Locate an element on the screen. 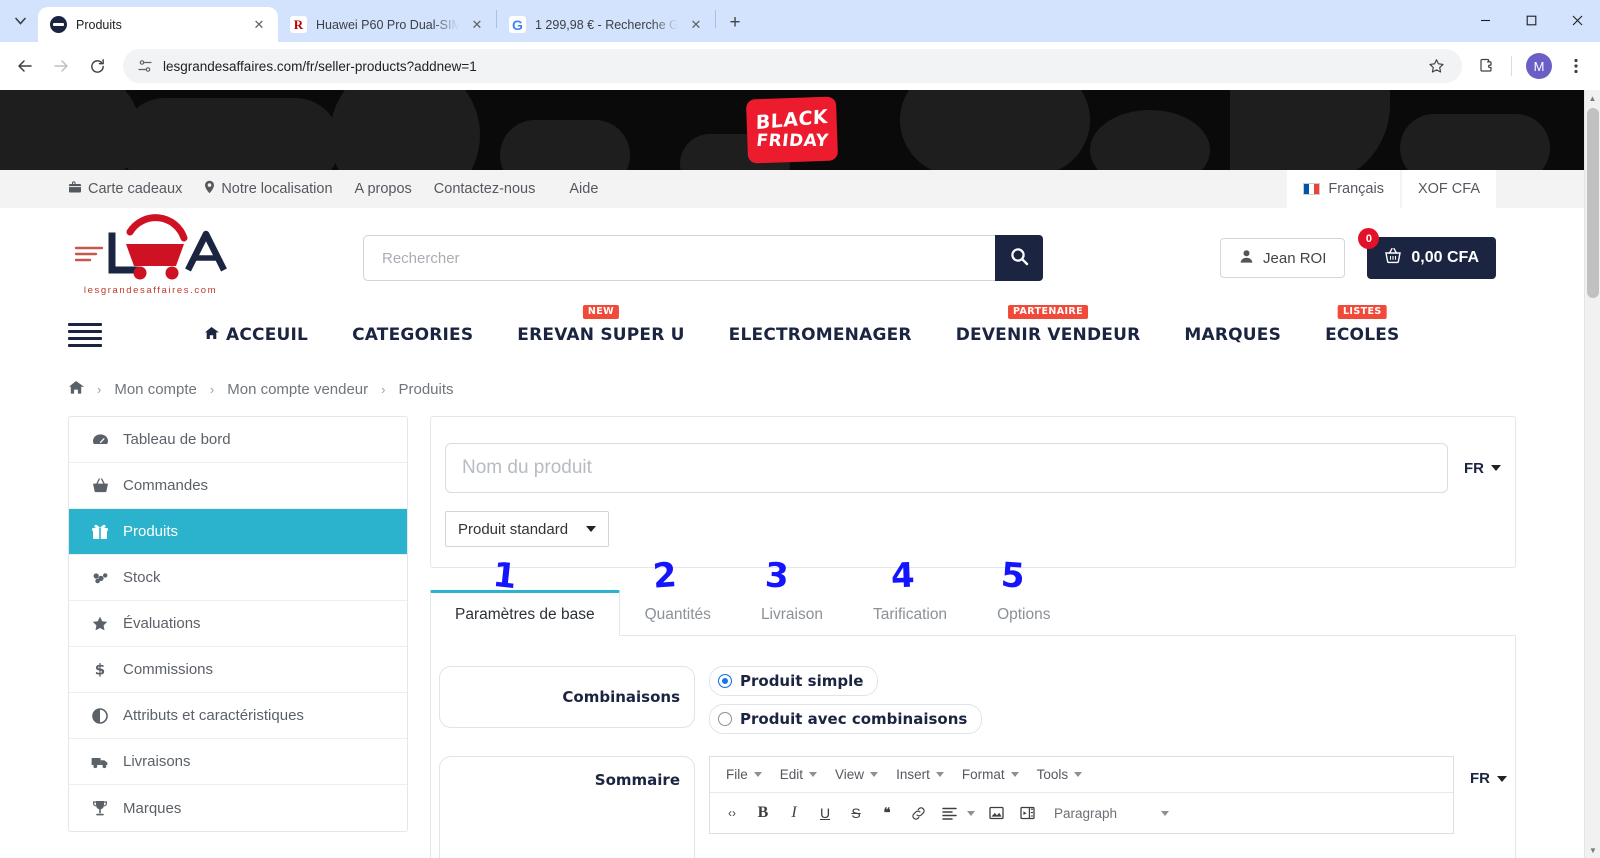 Image resolution: width=1600 pixels, height=858 pixels. tab-options: 5 Options is located at coordinates (1023, 595).